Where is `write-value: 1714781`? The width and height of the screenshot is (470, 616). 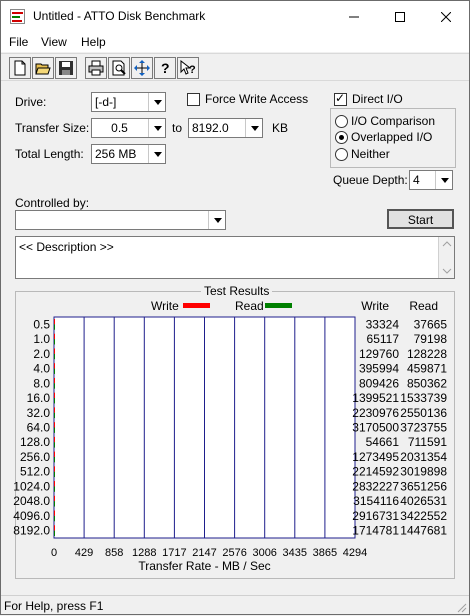
write-value: 1714781 is located at coordinates (375, 531).